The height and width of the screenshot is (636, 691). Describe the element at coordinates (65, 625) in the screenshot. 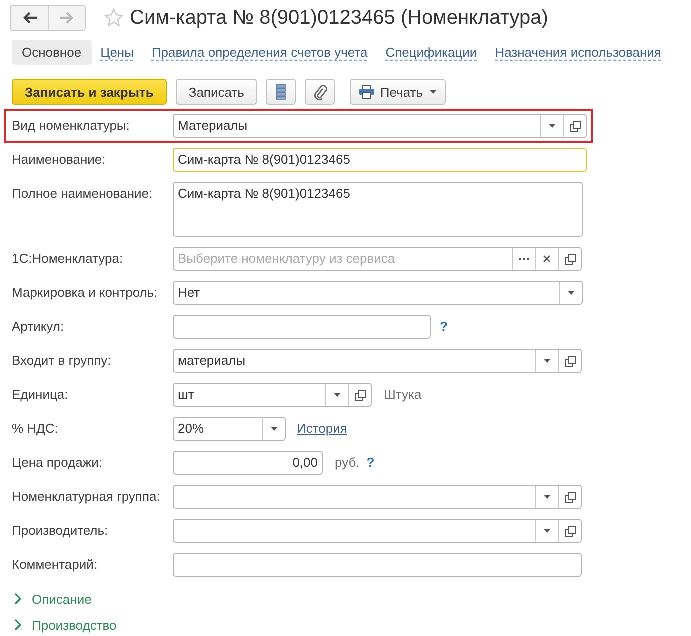

I see `section-toggle: Производство` at that location.